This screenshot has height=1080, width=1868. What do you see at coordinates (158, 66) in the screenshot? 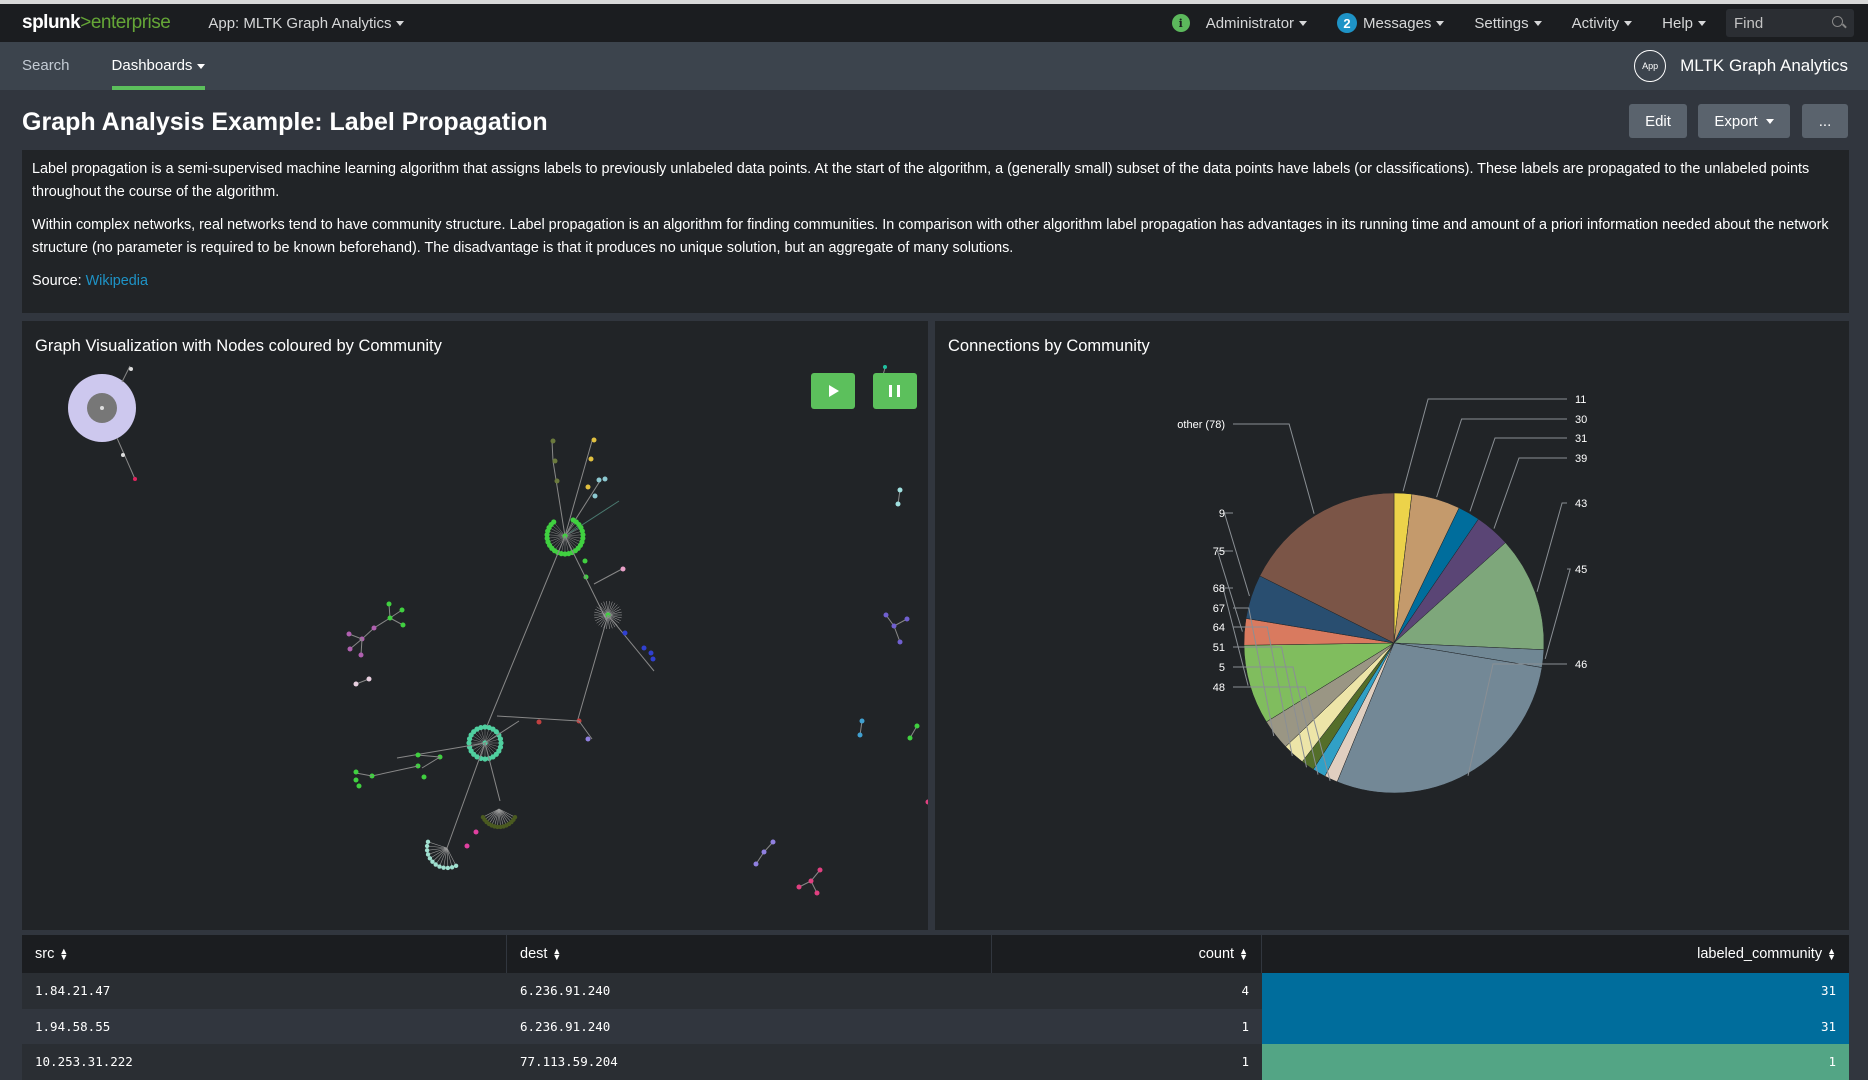
I see `nav-dashboards: Dashboards` at bounding box center [158, 66].